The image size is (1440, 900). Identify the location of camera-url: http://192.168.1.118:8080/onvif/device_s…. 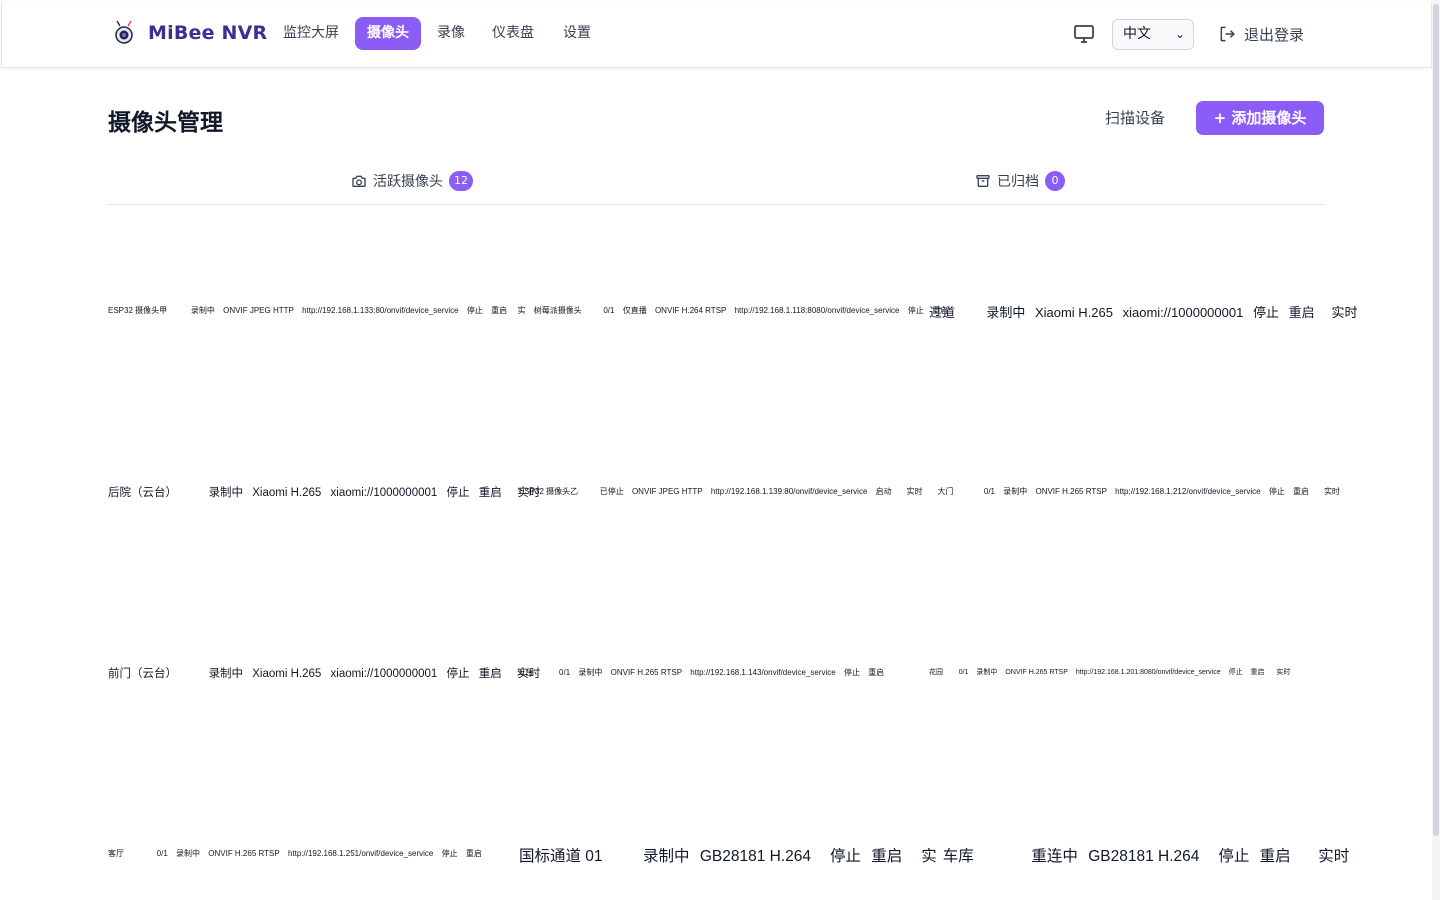
(817, 310).